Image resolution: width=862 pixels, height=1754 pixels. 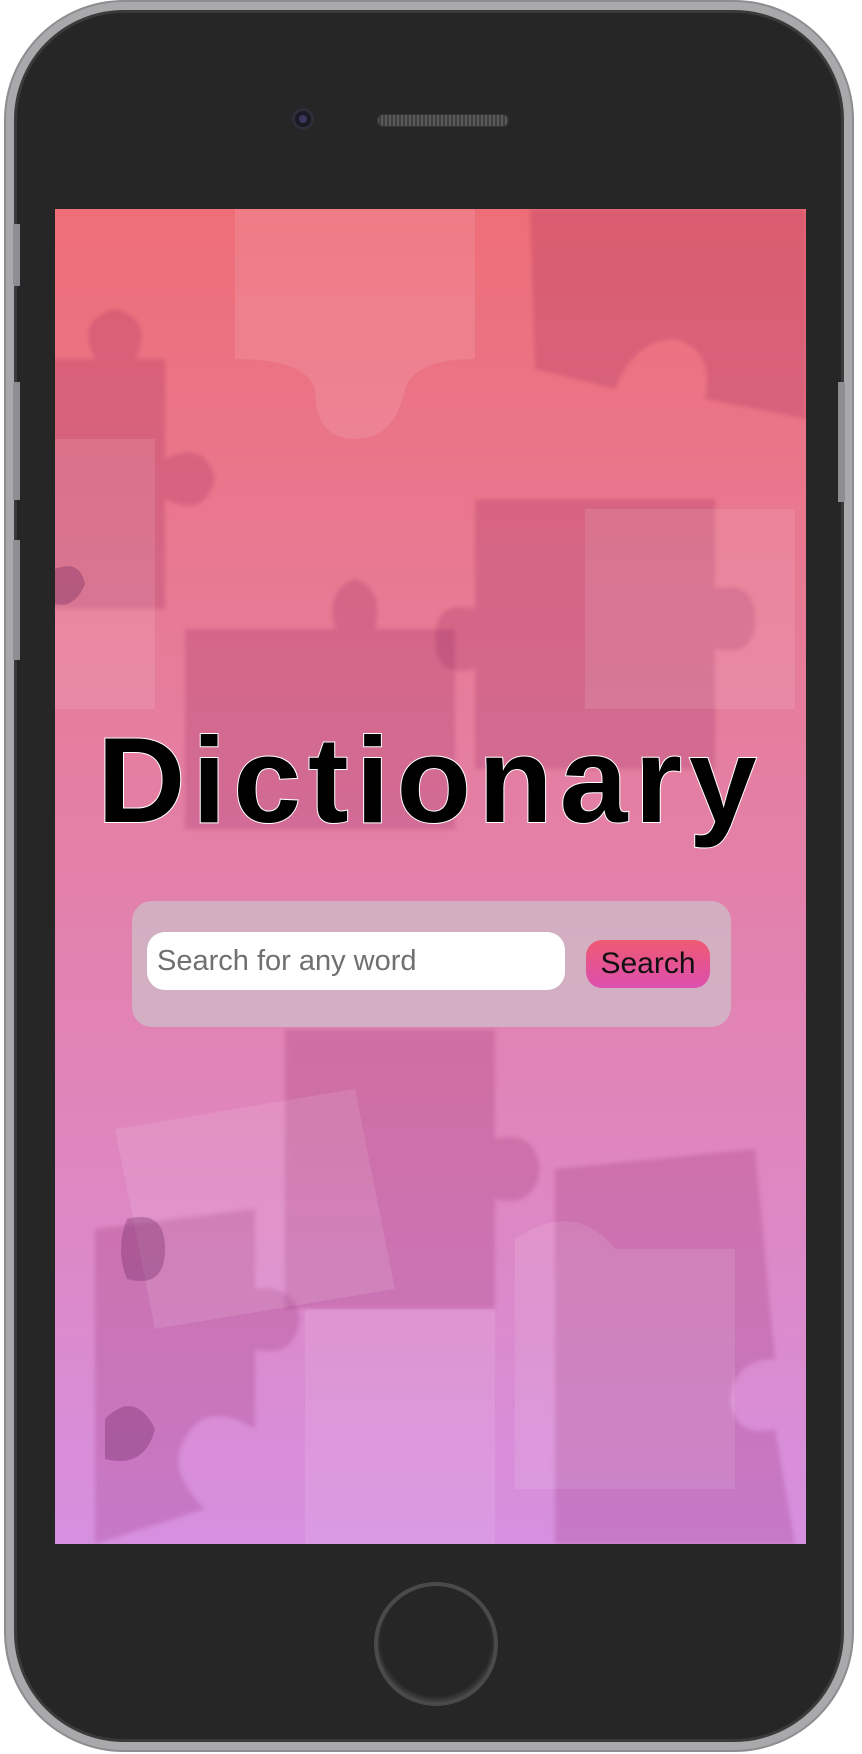 What do you see at coordinates (436, 1644) in the screenshot?
I see `home-button` at bounding box center [436, 1644].